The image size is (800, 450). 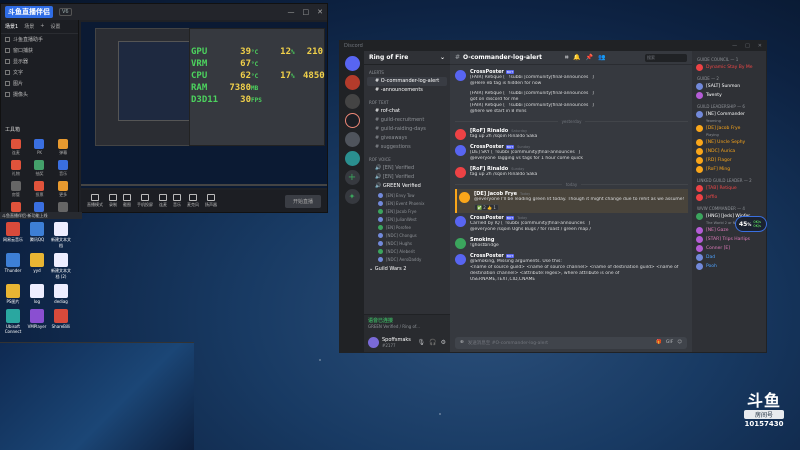 What do you see at coordinates (407, 101) in the screenshot?
I see `category-text: RoF TEXT` at bounding box center [407, 101].